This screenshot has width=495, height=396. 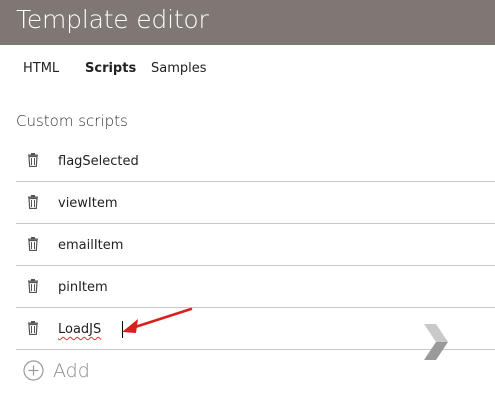 What do you see at coordinates (33, 370) in the screenshot?
I see `plus-circle-icon` at bounding box center [33, 370].